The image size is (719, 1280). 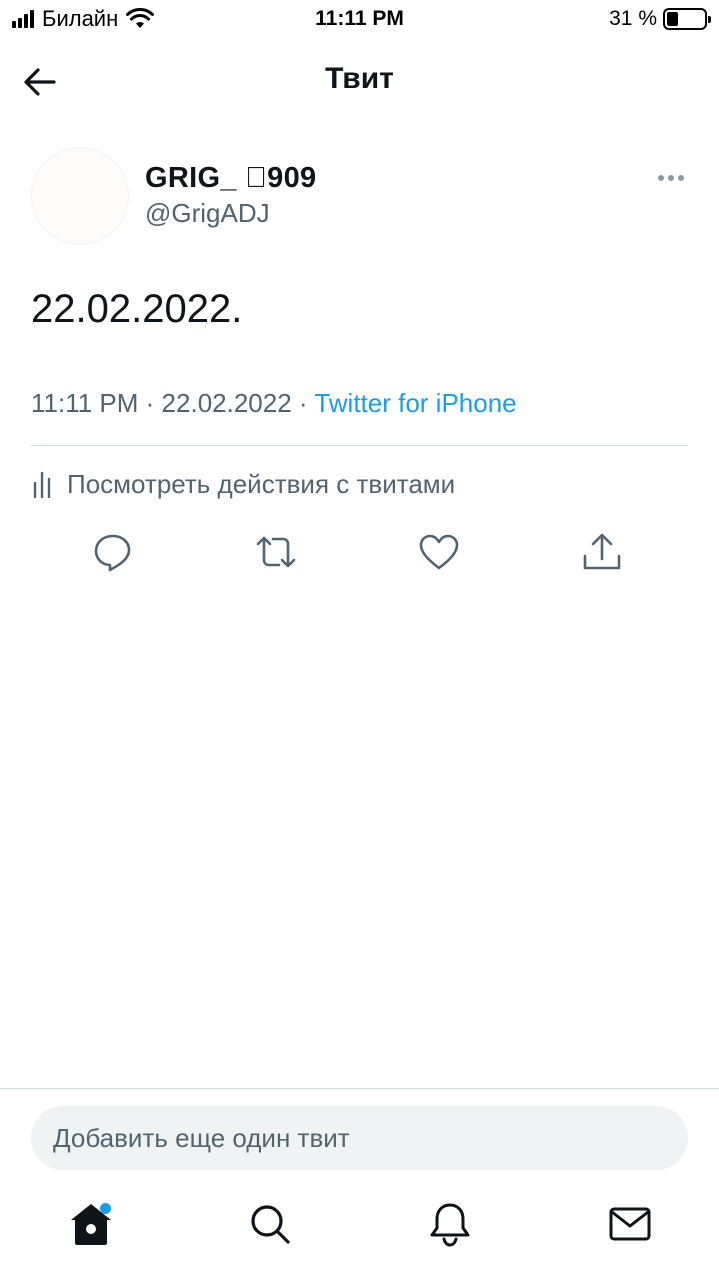 I want to click on bell-icon, so click(x=450, y=1224).